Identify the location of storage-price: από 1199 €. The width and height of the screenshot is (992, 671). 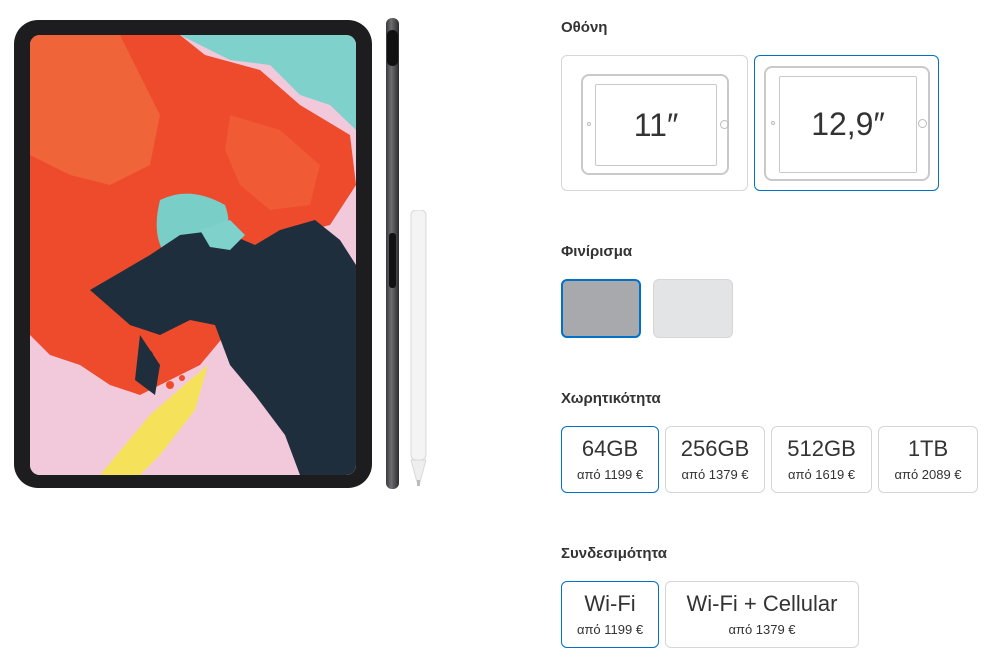
(610, 474).